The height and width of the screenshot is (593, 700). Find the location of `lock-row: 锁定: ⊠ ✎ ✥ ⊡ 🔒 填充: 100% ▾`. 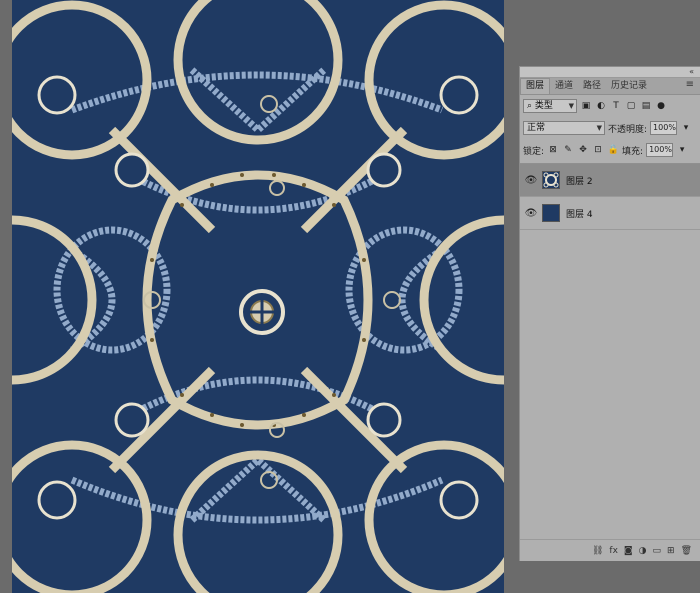

lock-row: 锁定: ⊠ ✎ ✥ ⊡ 🔒 填充: 100% ▾ is located at coordinates (610, 150).